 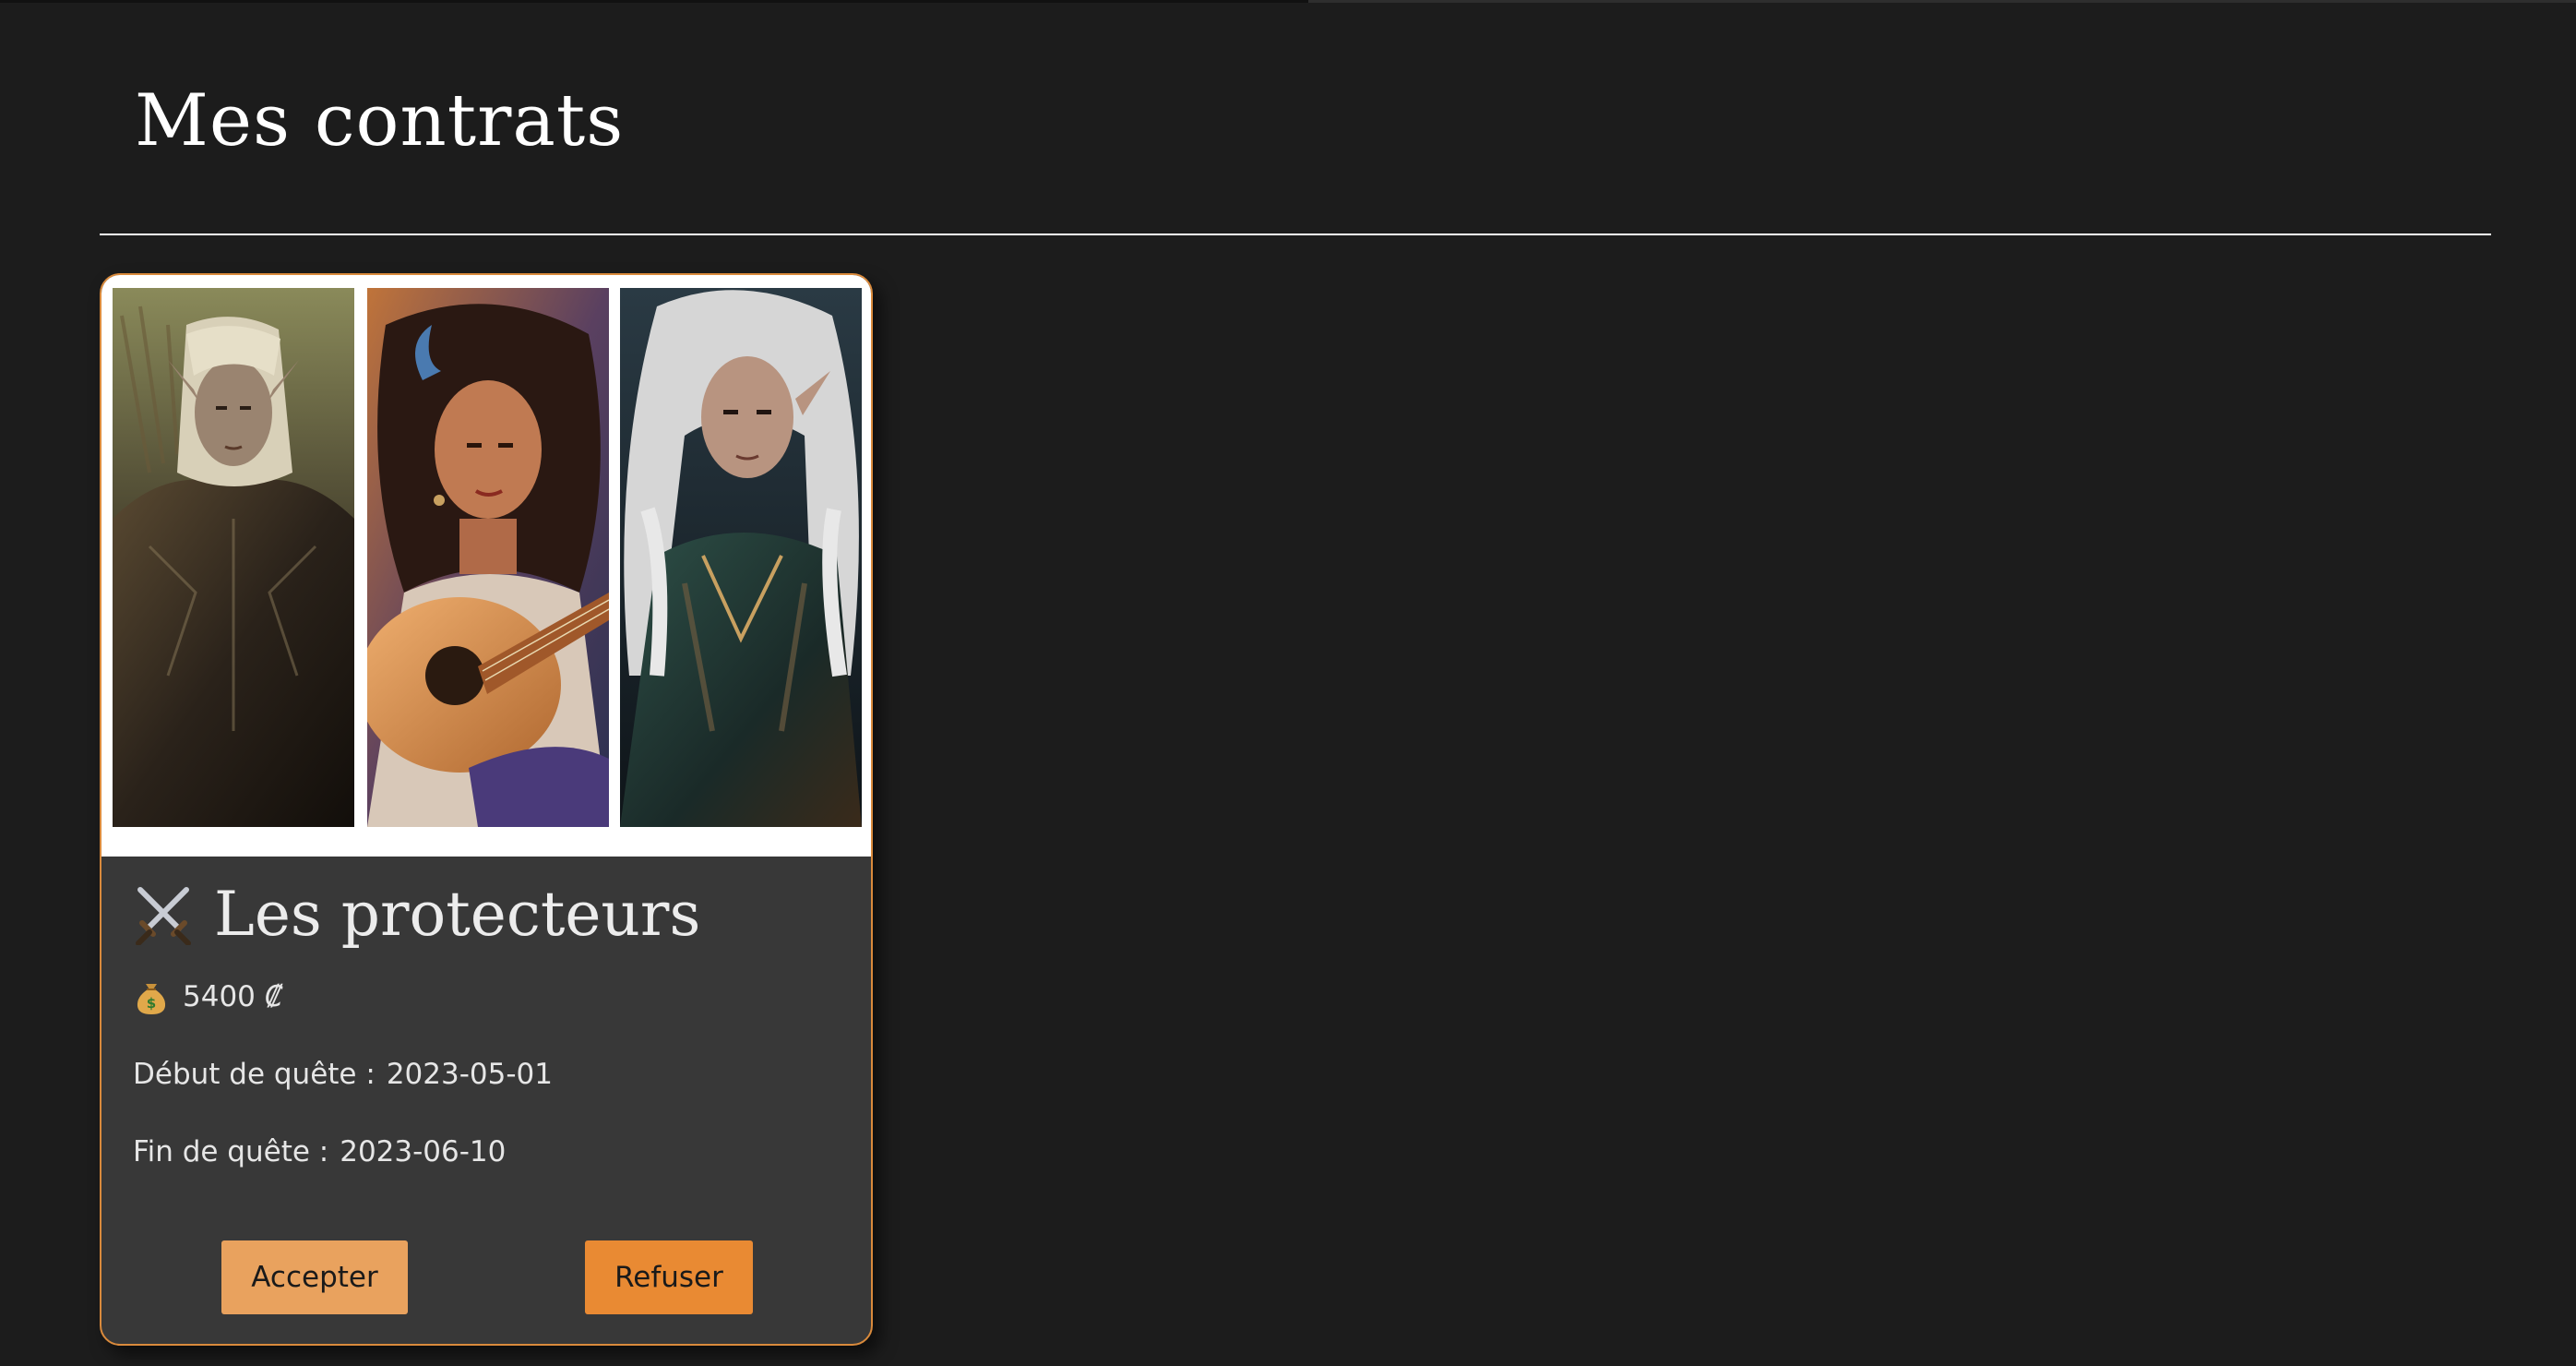 What do you see at coordinates (741, 557) in the screenshot?
I see `elf-ranger-portrait` at bounding box center [741, 557].